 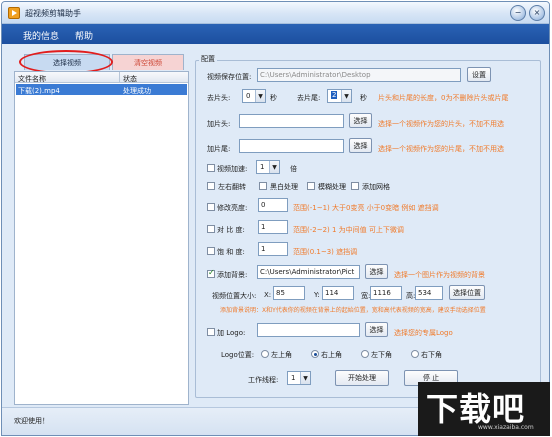 What do you see at coordinates (211, 273) in the screenshot?
I see `background-checkbox` at bounding box center [211, 273].